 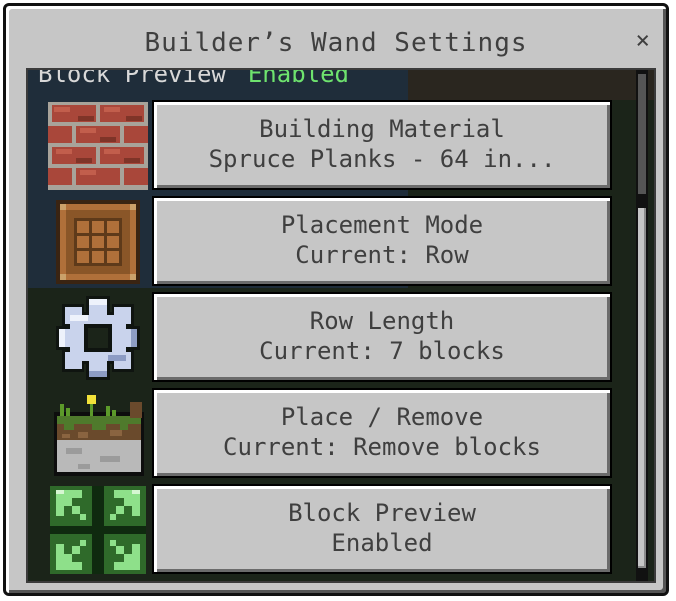 I want to click on scrollbar, so click(x=642, y=325).